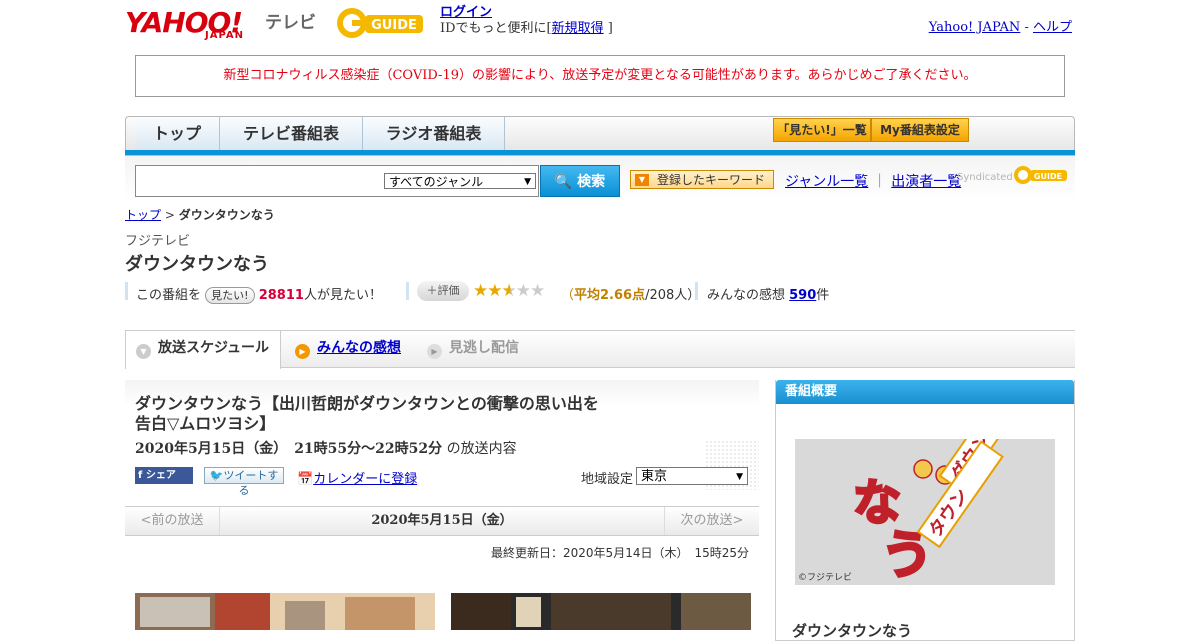 This screenshot has height=641, width=1200. Describe the element at coordinates (873, 181) in the screenshot. I see `search-side-links: ジャンル一覧 ｜ 出演者一覧` at that location.